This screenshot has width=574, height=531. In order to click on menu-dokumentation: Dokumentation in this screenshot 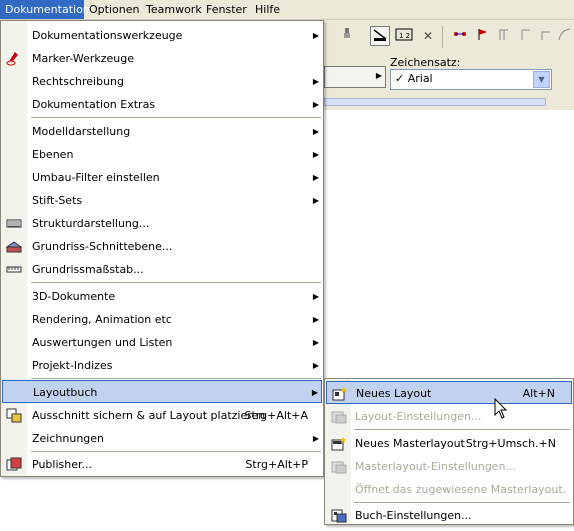, I will do `click(45, 9)`.